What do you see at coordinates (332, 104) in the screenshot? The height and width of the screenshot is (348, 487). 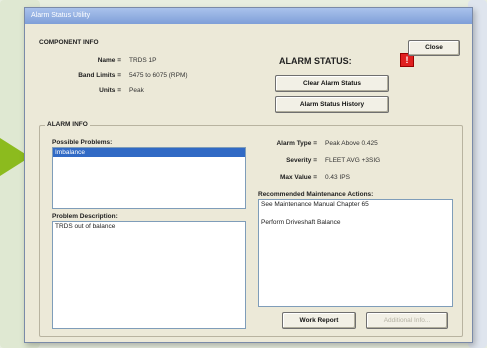 I see `alarm-status-history-button: Alarm Status History` at bounding box center [332, 104].